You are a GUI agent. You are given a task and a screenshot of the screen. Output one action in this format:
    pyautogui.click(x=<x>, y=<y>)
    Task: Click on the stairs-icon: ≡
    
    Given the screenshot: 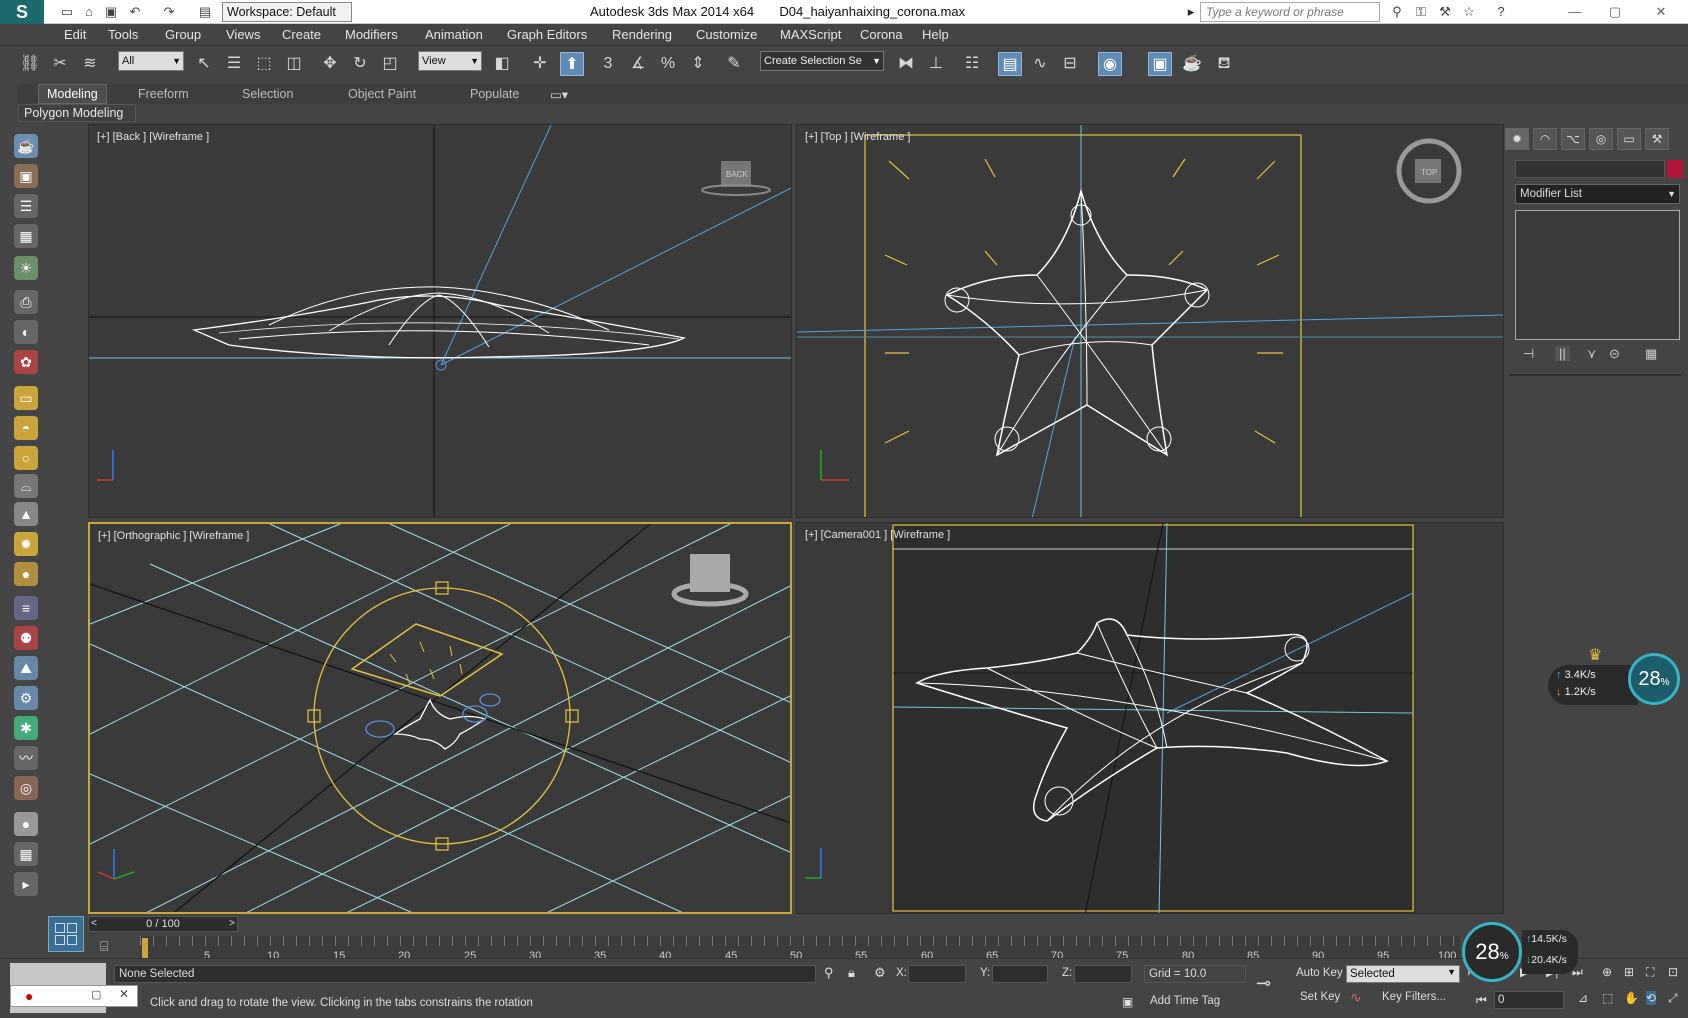 What is the action you would take?
    pyautogui.click(x=26, y=608)
    